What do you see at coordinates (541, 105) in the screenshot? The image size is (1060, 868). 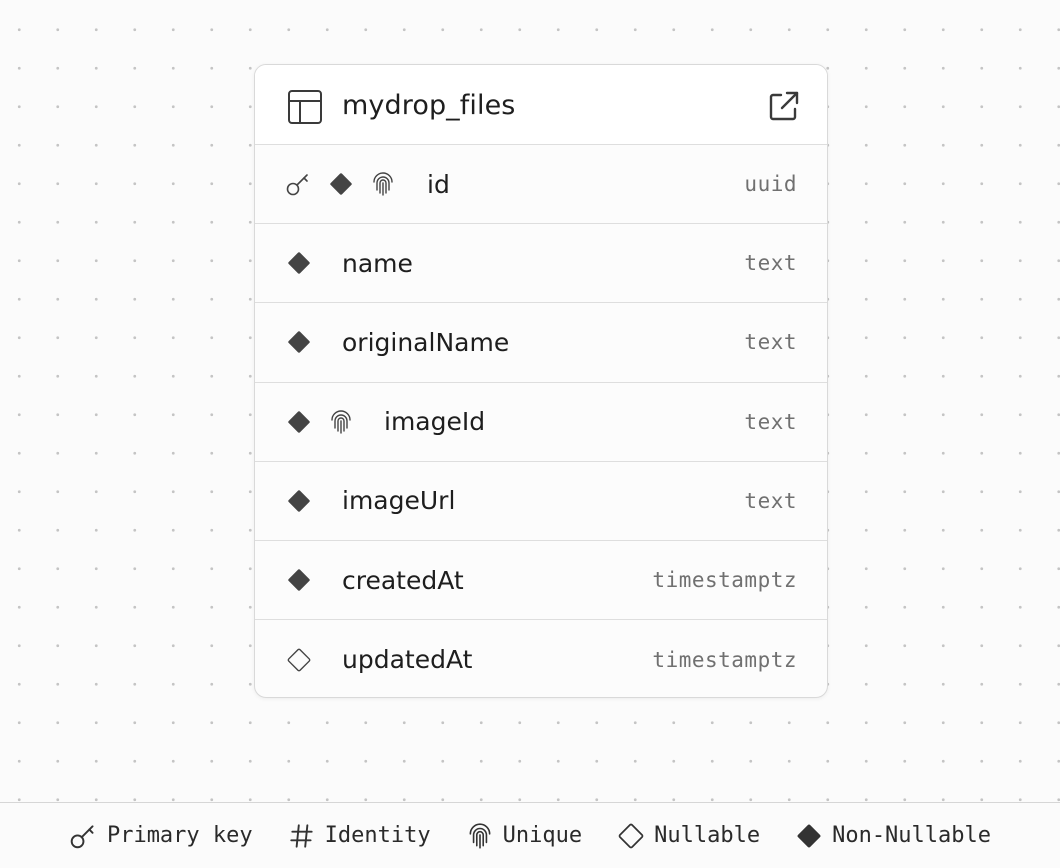 I see `table-header: mydrop_files` at bounding box center [541, 105].